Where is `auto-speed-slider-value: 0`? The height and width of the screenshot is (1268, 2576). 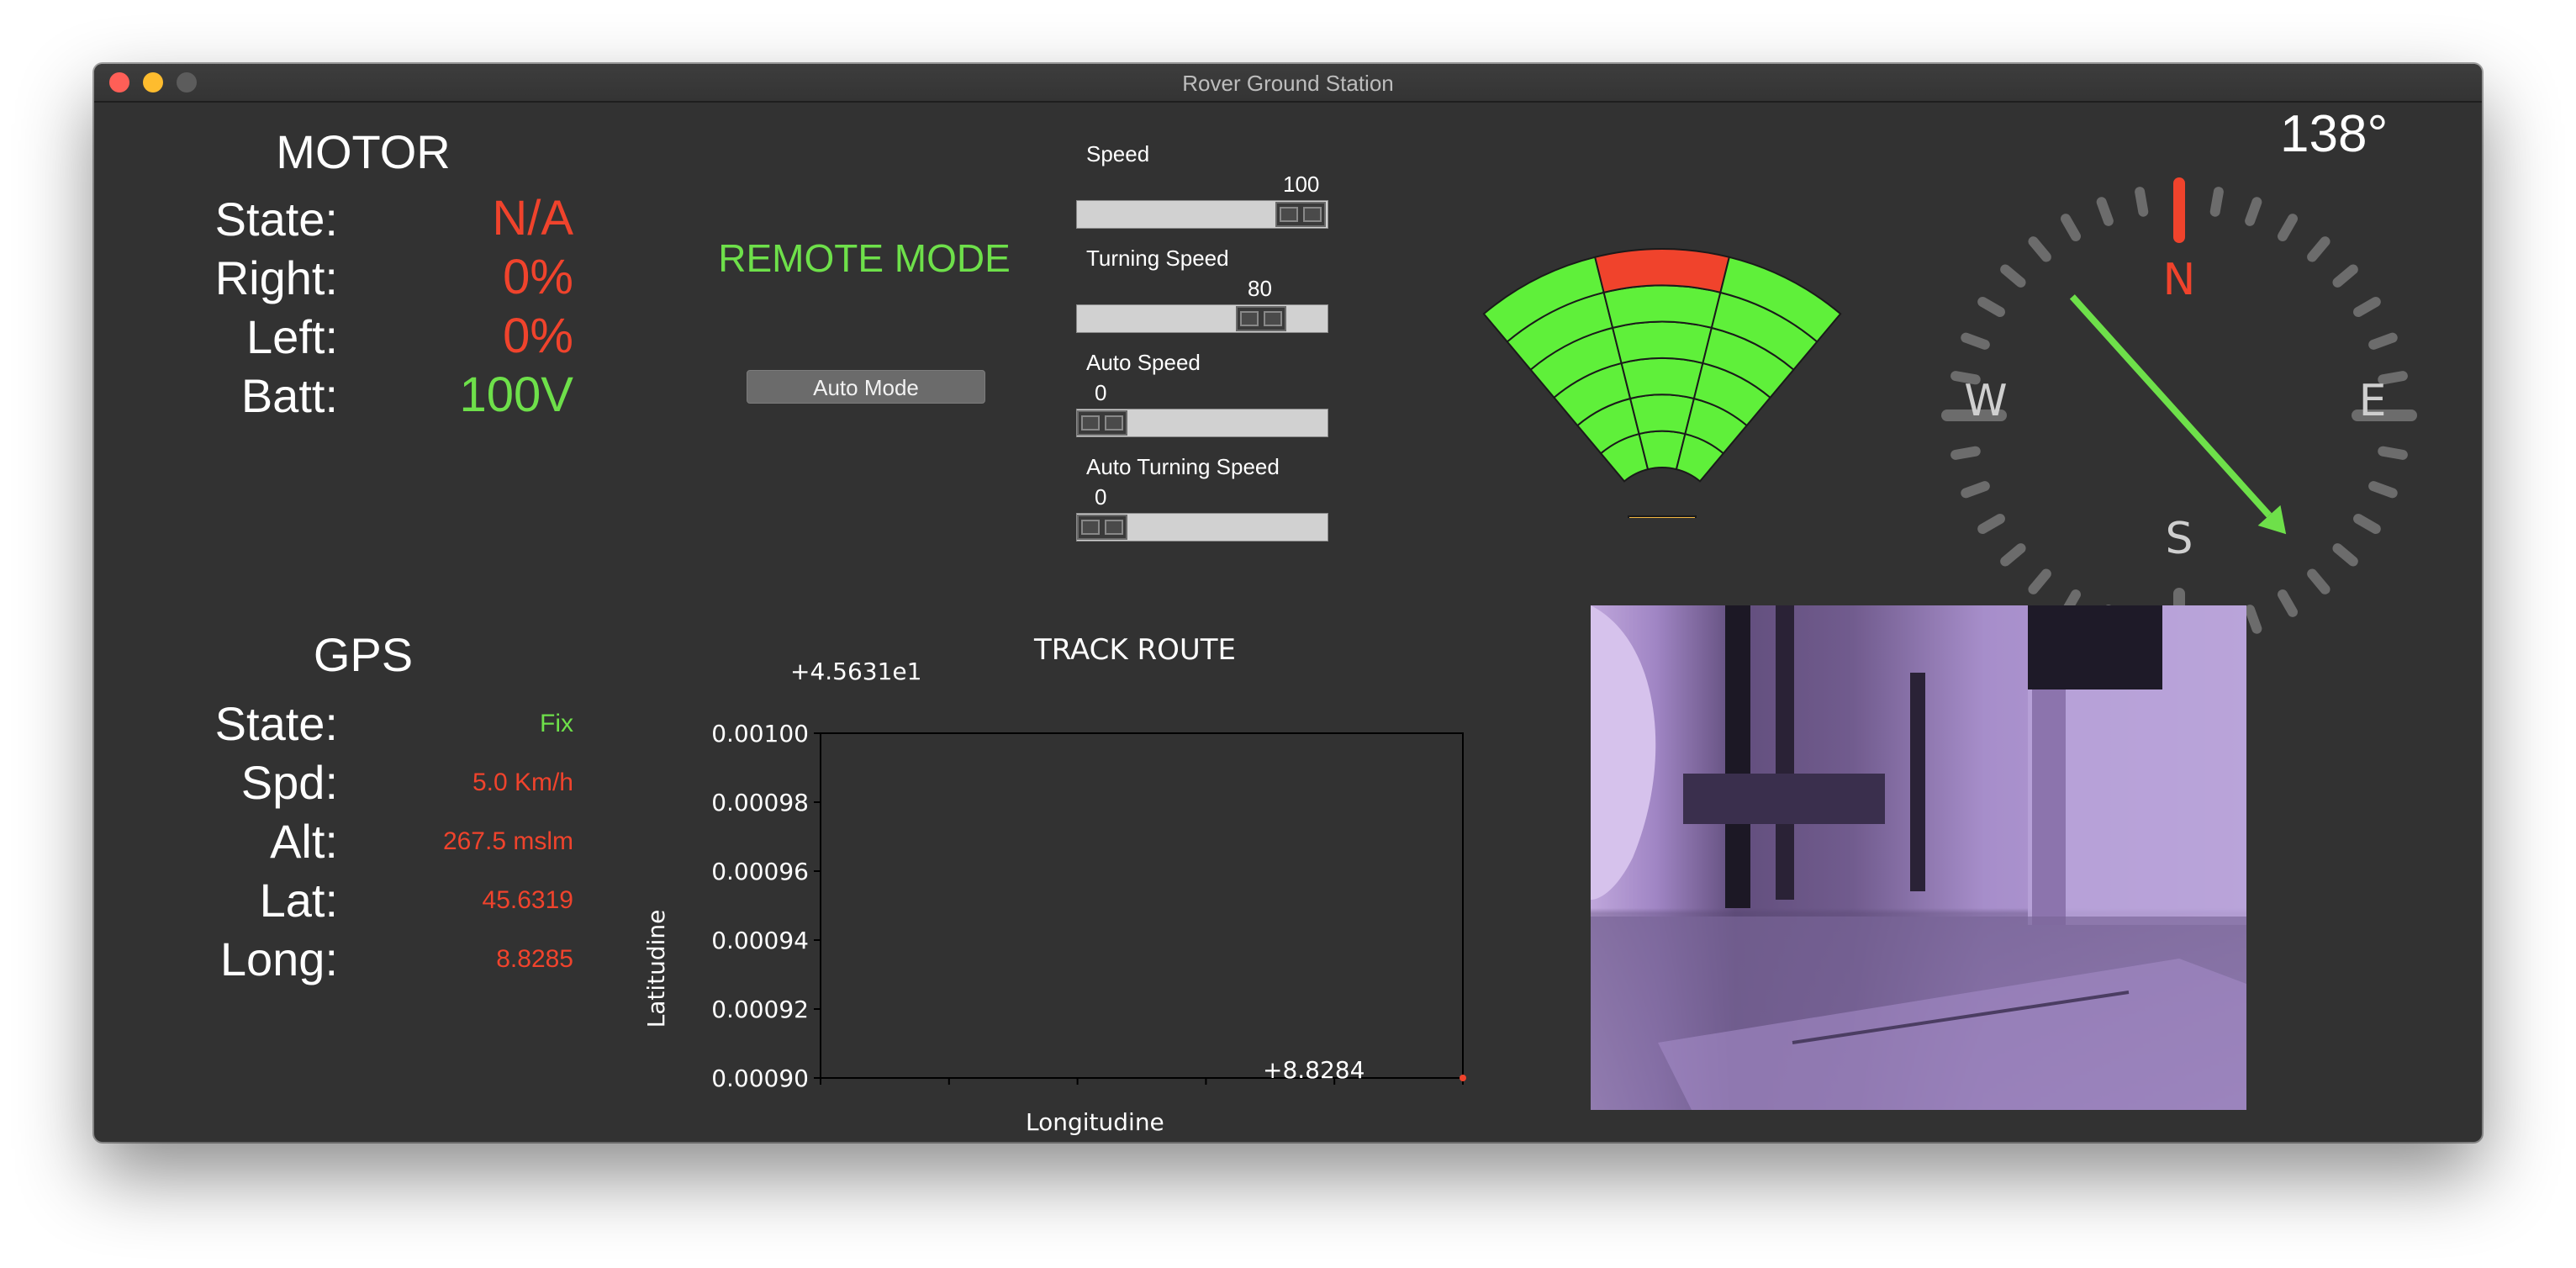
auto-speed-slider-value: 0 is located at coordinates (1101, 392).